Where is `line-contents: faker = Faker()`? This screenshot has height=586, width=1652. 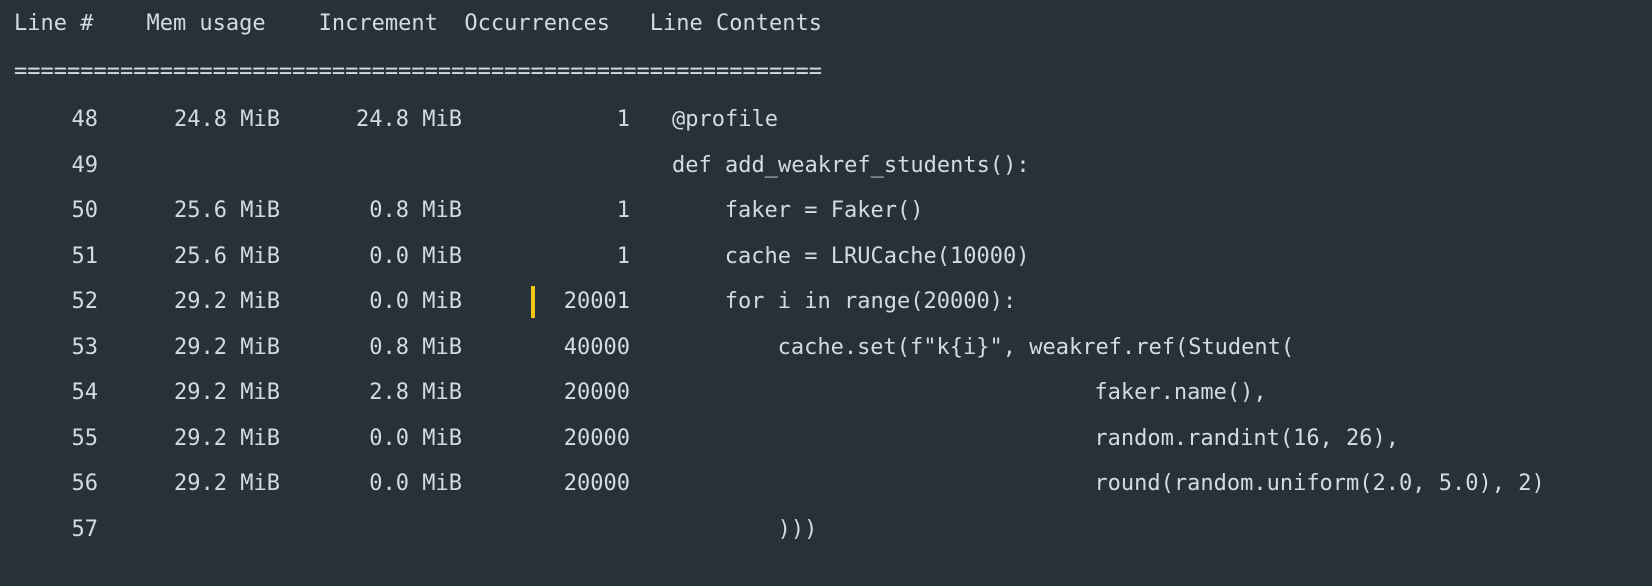
line-contents: faker = Faker() is located at coordinates (824, 210).